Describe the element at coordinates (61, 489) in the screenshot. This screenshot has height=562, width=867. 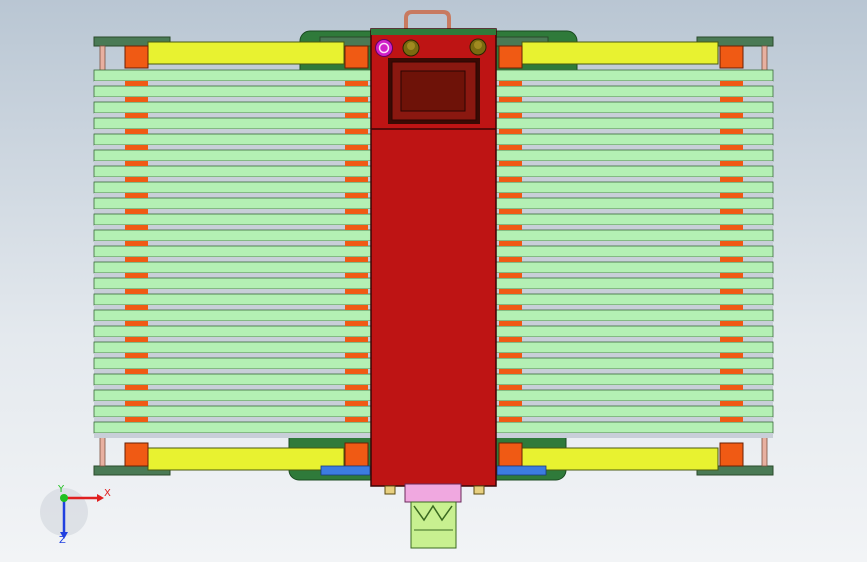
I see `y-axis-label: Y` at that location.